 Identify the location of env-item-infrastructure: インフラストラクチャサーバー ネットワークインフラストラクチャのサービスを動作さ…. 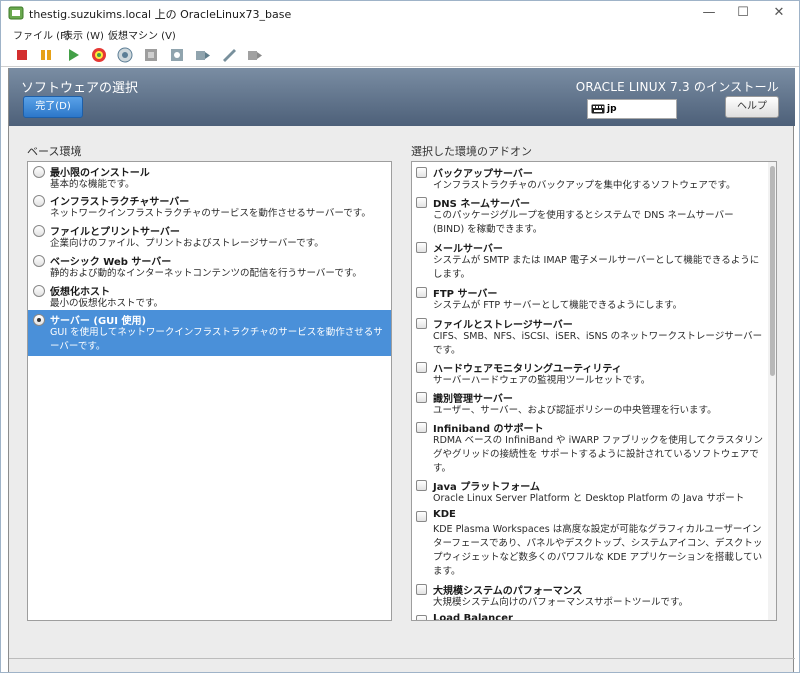
(209, 206).